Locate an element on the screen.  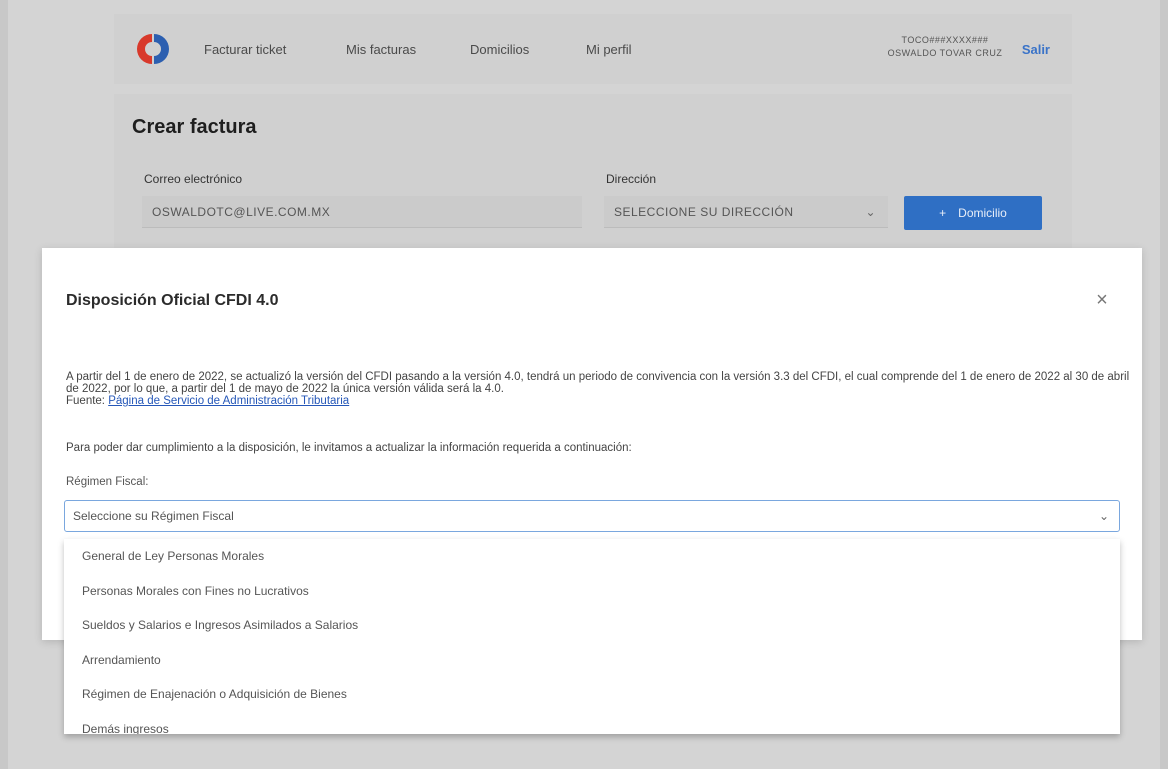
dropdown-option: Demás ingresos is located at coordinates (592, 723).